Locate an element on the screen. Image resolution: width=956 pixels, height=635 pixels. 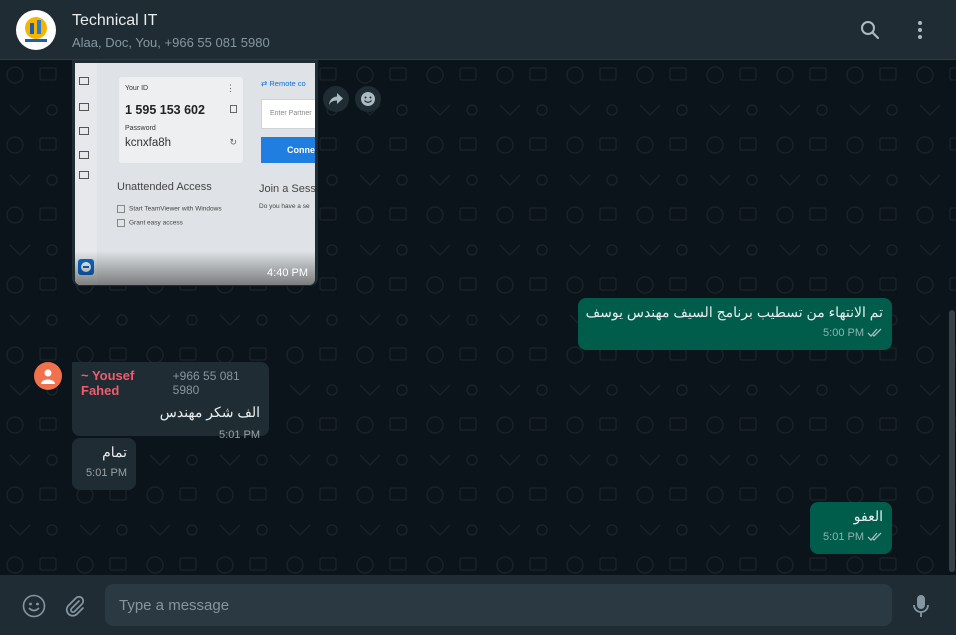
user-icon is located at coordinates (48, 376).